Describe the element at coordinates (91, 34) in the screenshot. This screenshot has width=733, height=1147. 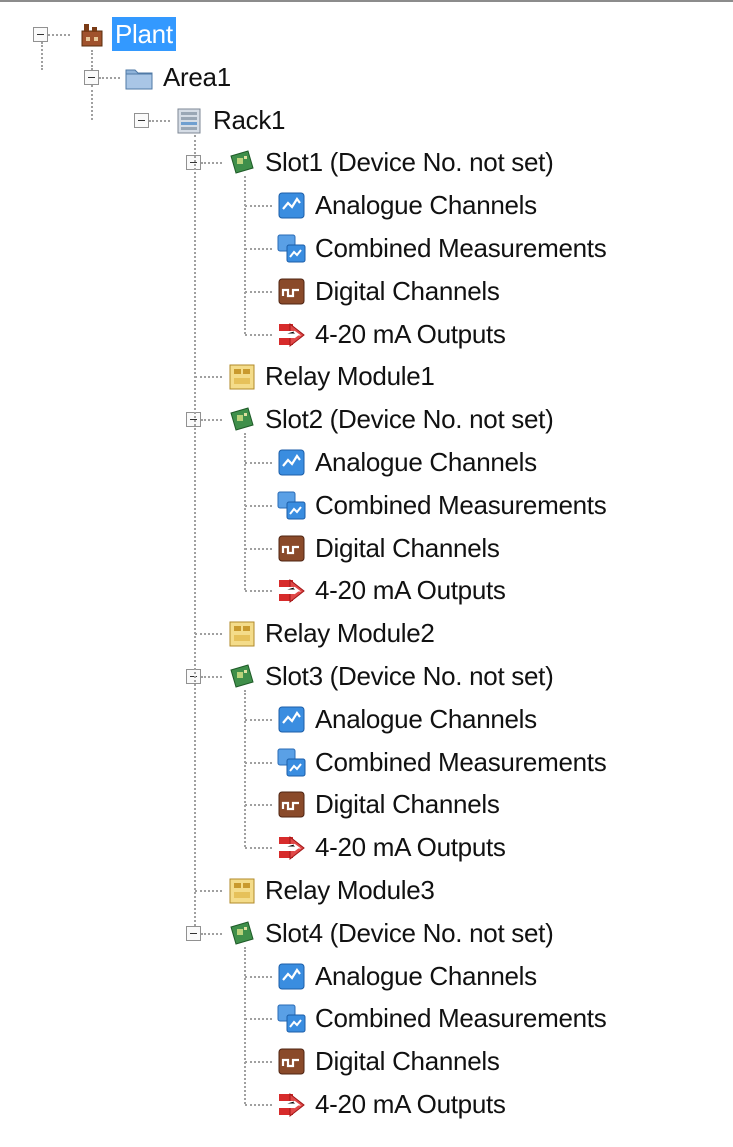
I see `plant-icon` at that location.